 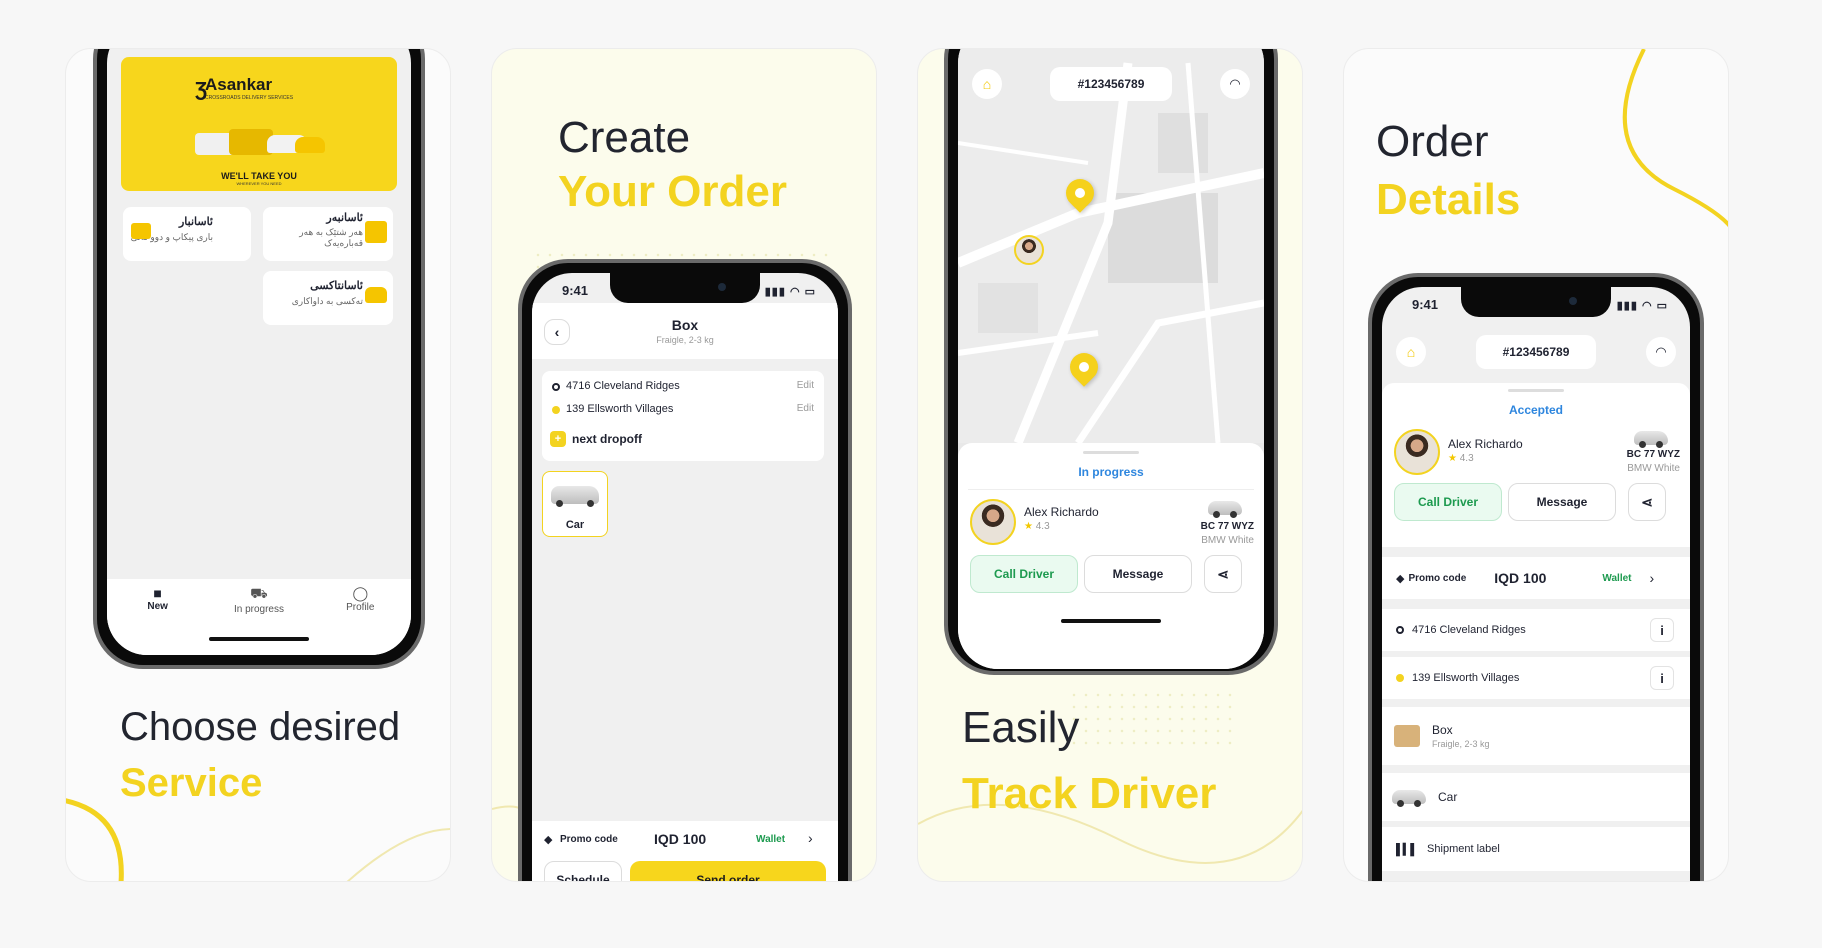 What do you see at coordinates (157, 606) in the screenshot?
I see `nav-label: New` at bounding box center [157, 606].